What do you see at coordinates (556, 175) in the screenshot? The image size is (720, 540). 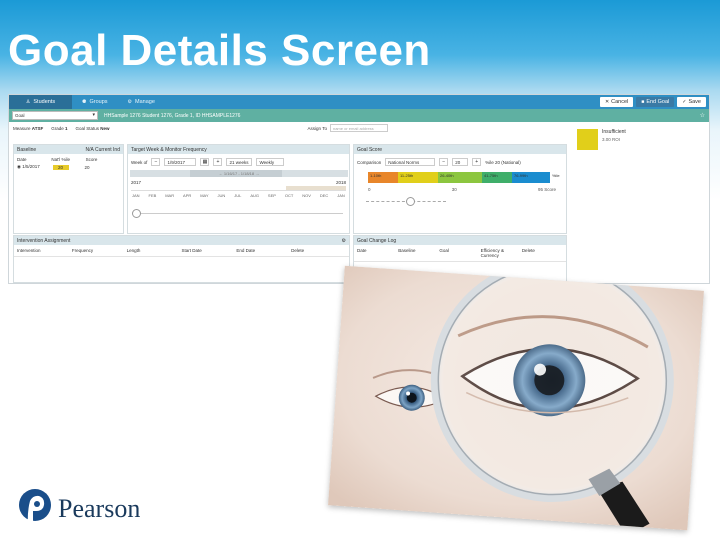 I see `band-tail-label: %ile` at bounding box center [556, 175].